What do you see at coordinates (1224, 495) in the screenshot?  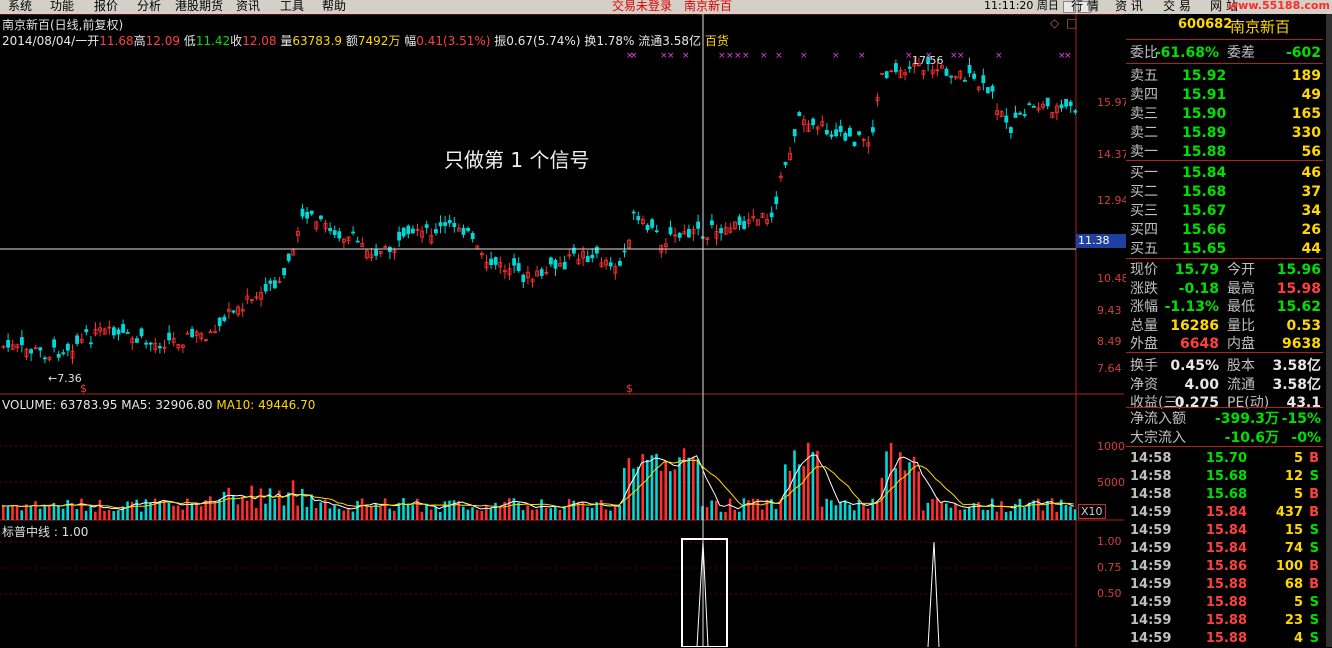 I see `tick-row: 14:58 15.68 5 B` at bounding box center [1224, 495].